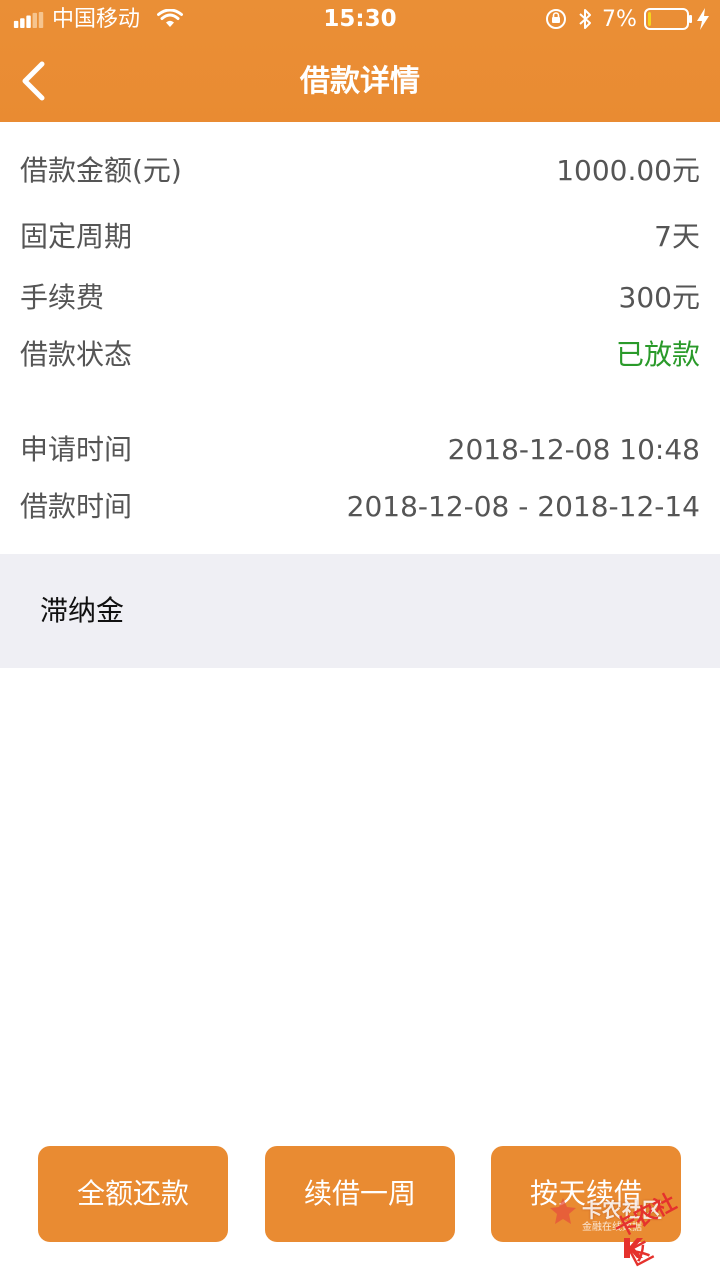  What do you see at coordinates (556, 19) in the screenshot?
I see `orientation-lock-icon` at bounding box center [556, 19].